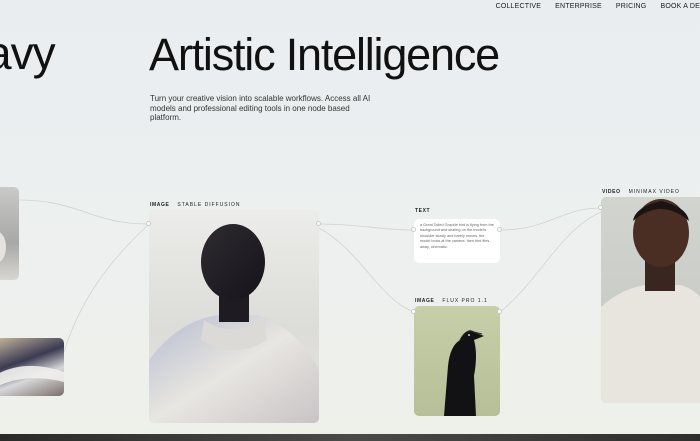  I want to click on top-nav: COLLECTIVE ENTERPRISE PRICING BOOK A DE, so click(598, 6).